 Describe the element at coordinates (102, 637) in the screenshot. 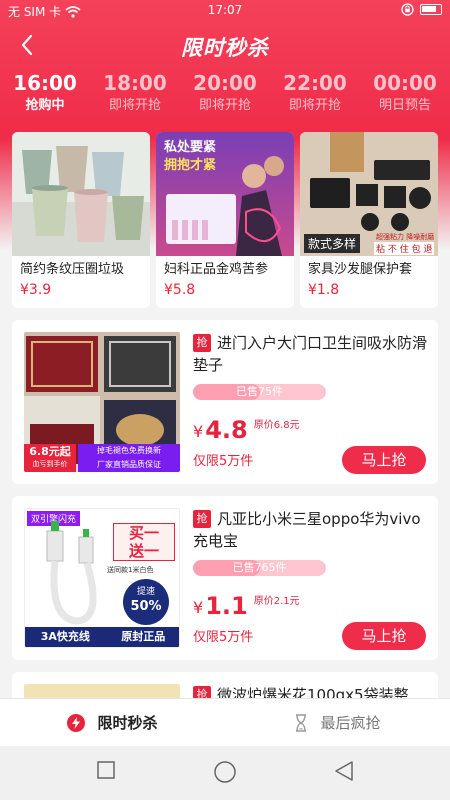

I see `image-bottom-strip: 3A快充线 原封正品` at that location.